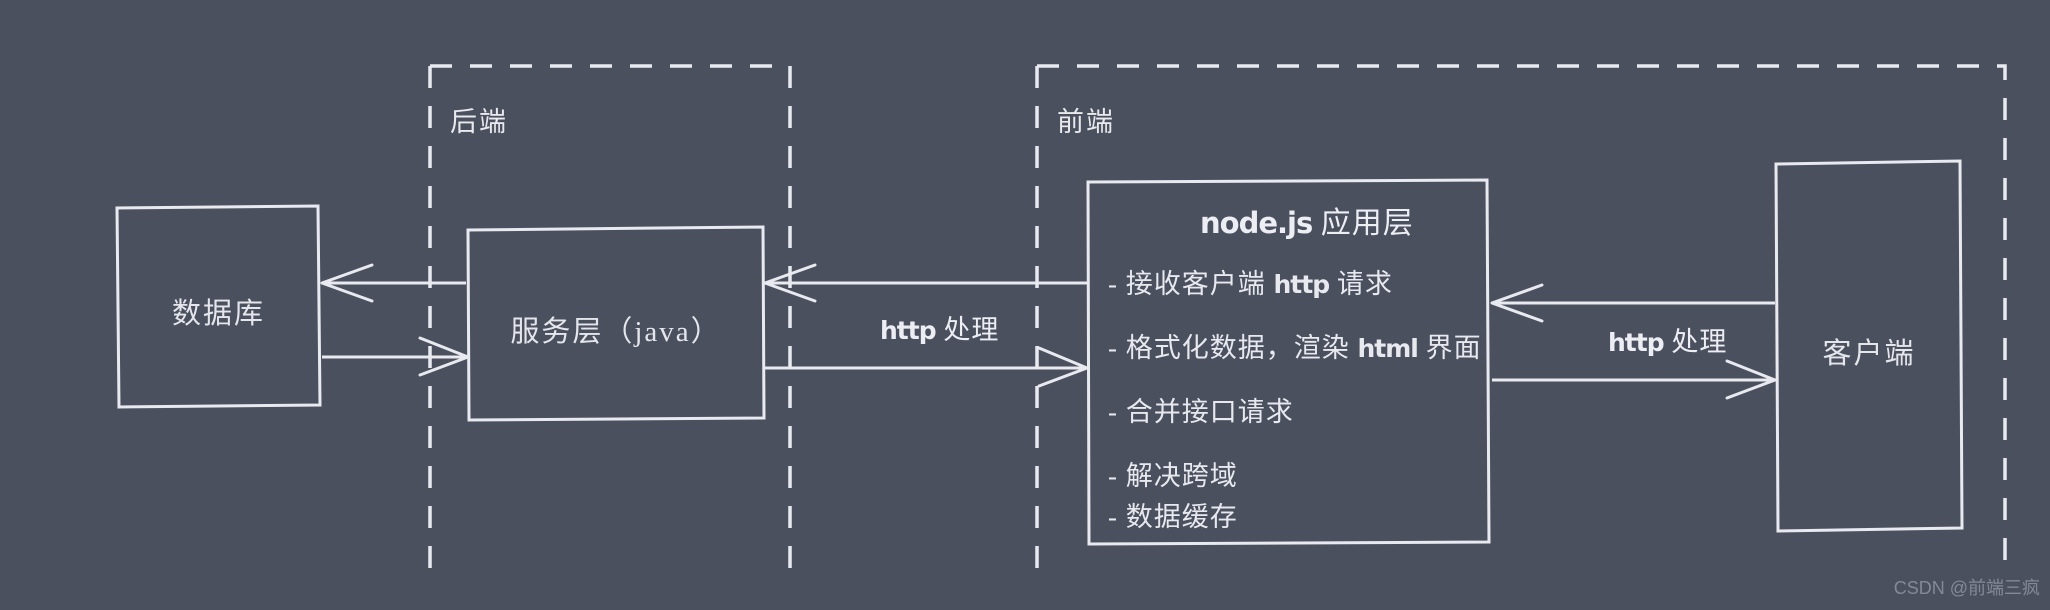 The width and height of the screenshot is (2050, 610). I want to click on node-app-bullet: - 格式化数据，渲染 html 界面, so click(1295, 345).